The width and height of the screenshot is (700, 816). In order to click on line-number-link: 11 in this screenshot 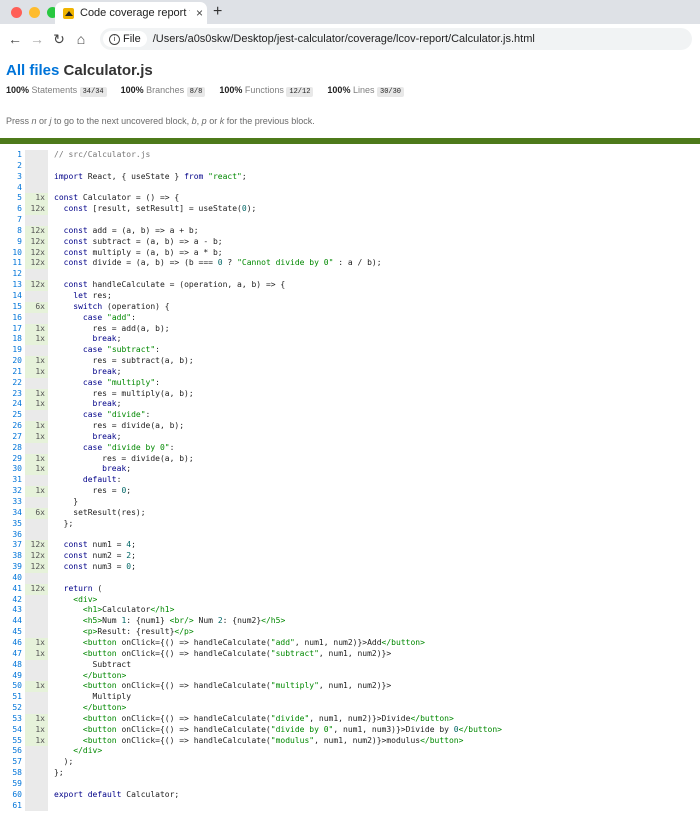, I will do `click(12, 264)`.